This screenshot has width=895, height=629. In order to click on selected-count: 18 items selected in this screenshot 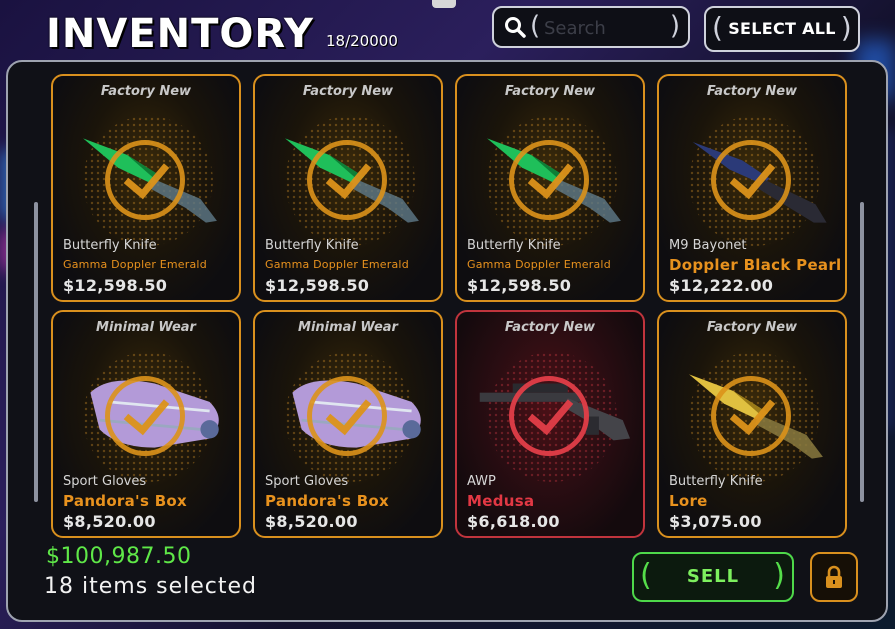, I will do `click(151, 586)`.